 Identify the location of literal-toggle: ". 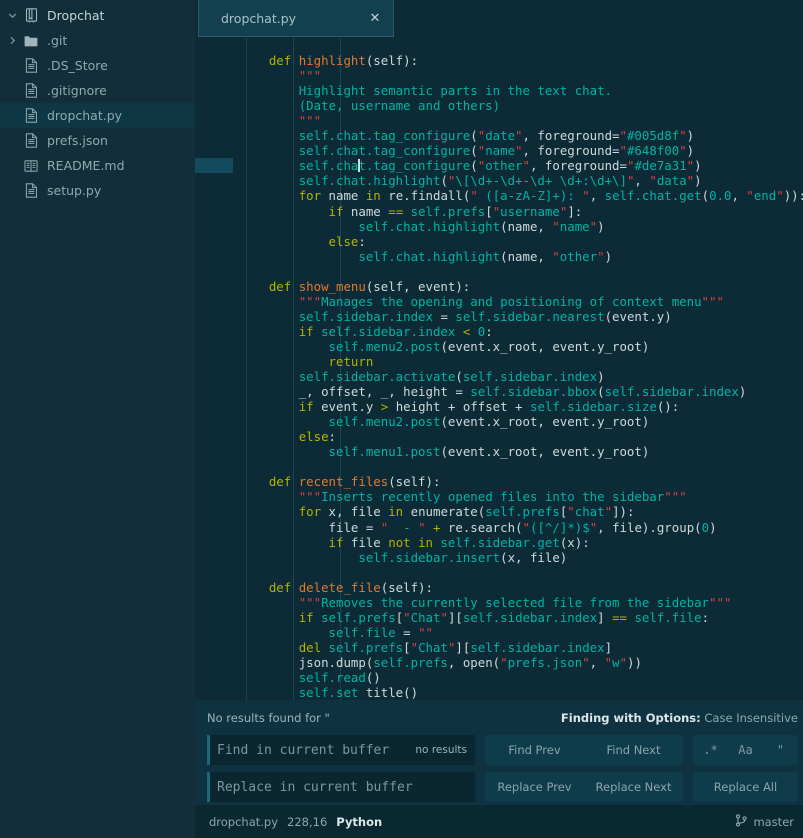
(780, 750).